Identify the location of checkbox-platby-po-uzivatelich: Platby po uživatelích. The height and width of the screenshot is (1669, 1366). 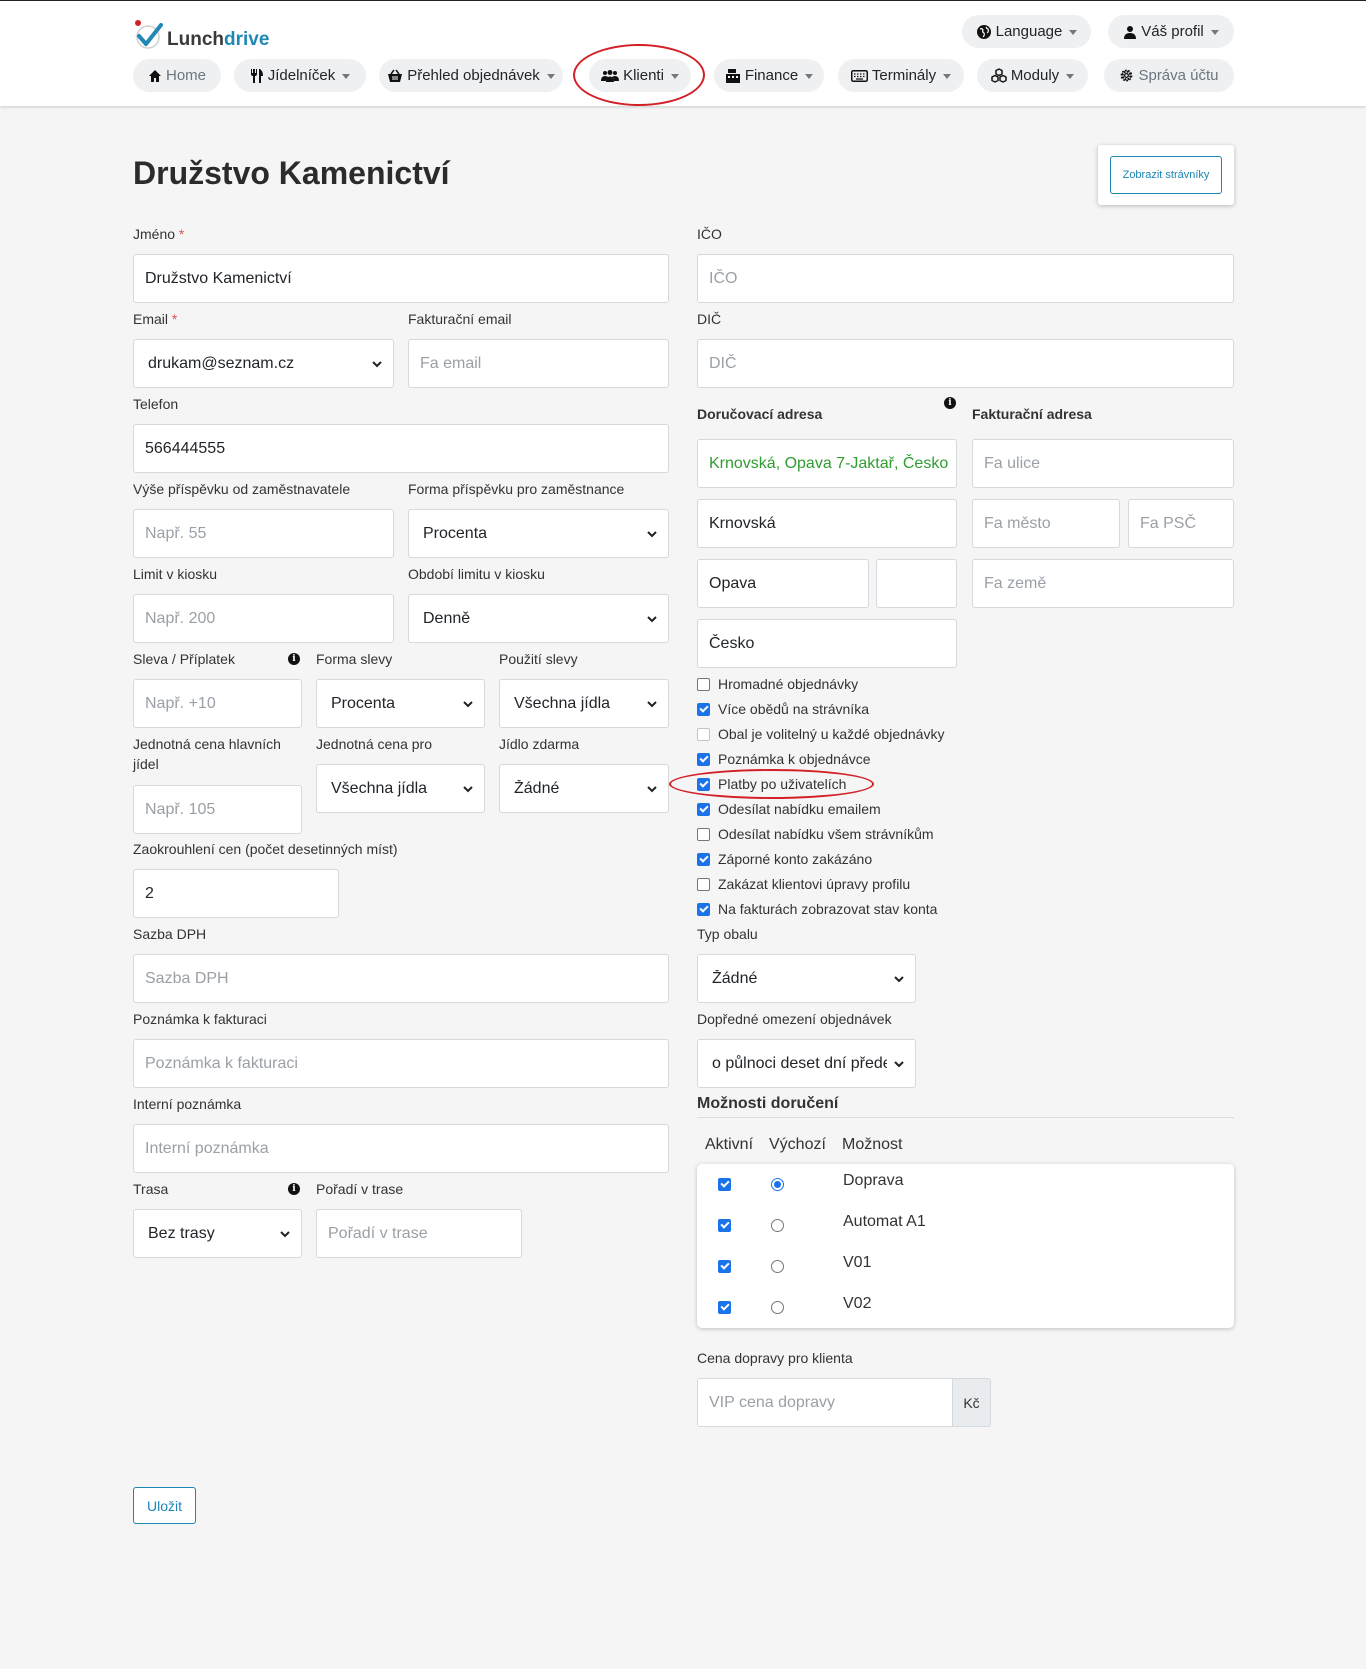
(771, 784).